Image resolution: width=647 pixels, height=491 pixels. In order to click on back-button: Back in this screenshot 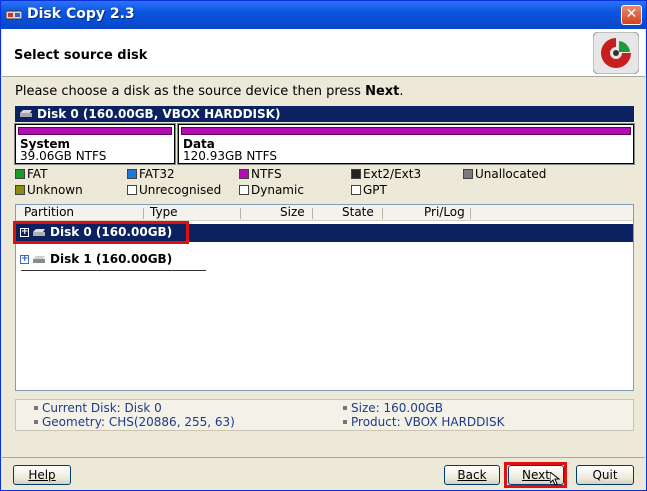, I will do `click(472, 475)`.